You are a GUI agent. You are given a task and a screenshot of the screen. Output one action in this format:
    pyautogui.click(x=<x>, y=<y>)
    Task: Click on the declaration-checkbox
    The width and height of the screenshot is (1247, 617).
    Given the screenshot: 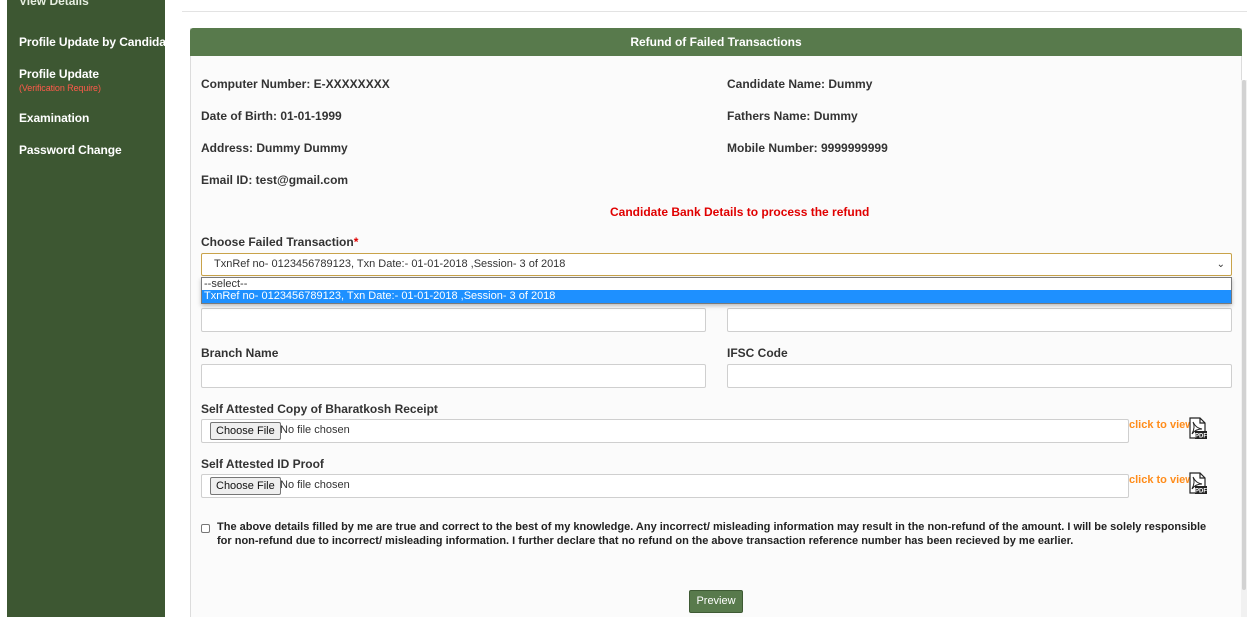 What is the action you would take?
    pyautogui.click(x=205, y=528)
    